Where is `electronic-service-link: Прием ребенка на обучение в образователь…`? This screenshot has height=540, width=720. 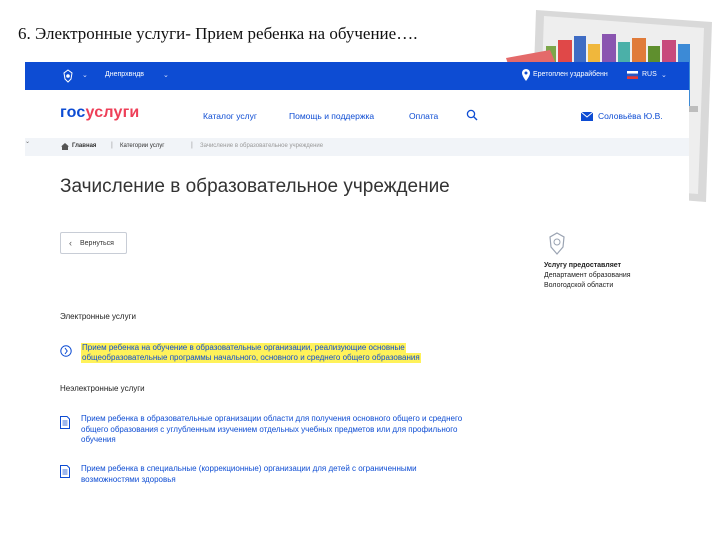 electronic-service-link: Прием ребенка на обучение в образователь… is located at coordinates (251, 353).